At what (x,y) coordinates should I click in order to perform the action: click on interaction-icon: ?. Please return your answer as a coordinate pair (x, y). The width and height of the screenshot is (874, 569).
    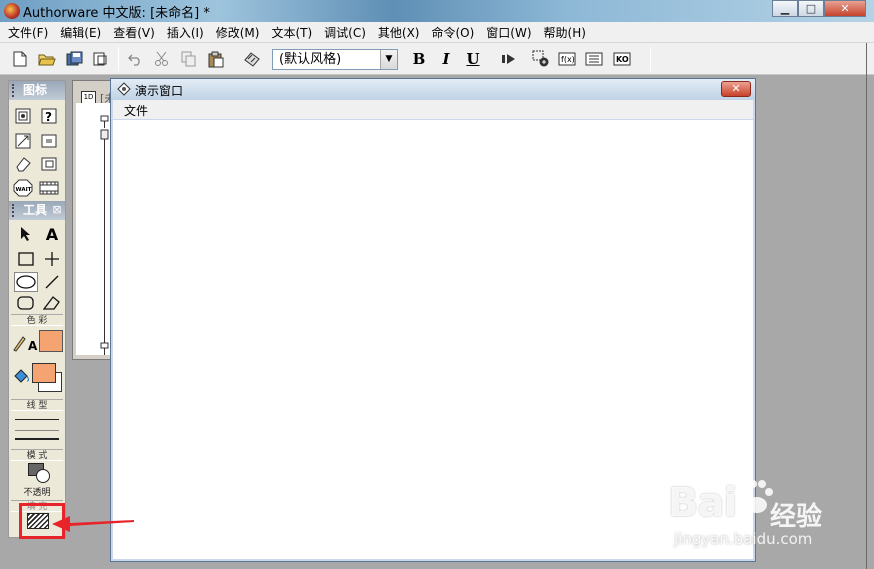
    Looking at the image, I should click on (49, 116).